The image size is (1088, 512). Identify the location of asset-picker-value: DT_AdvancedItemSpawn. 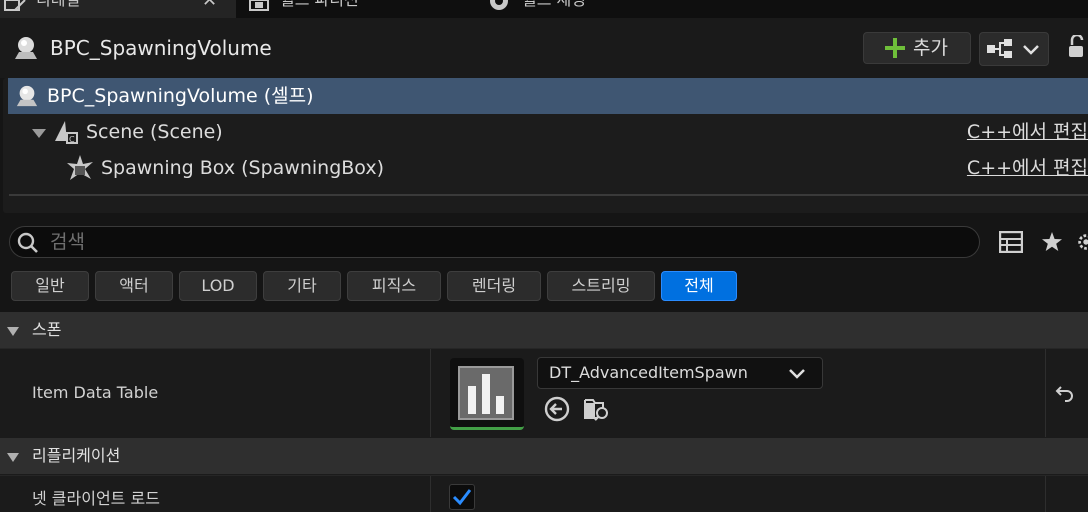
(648, 372).